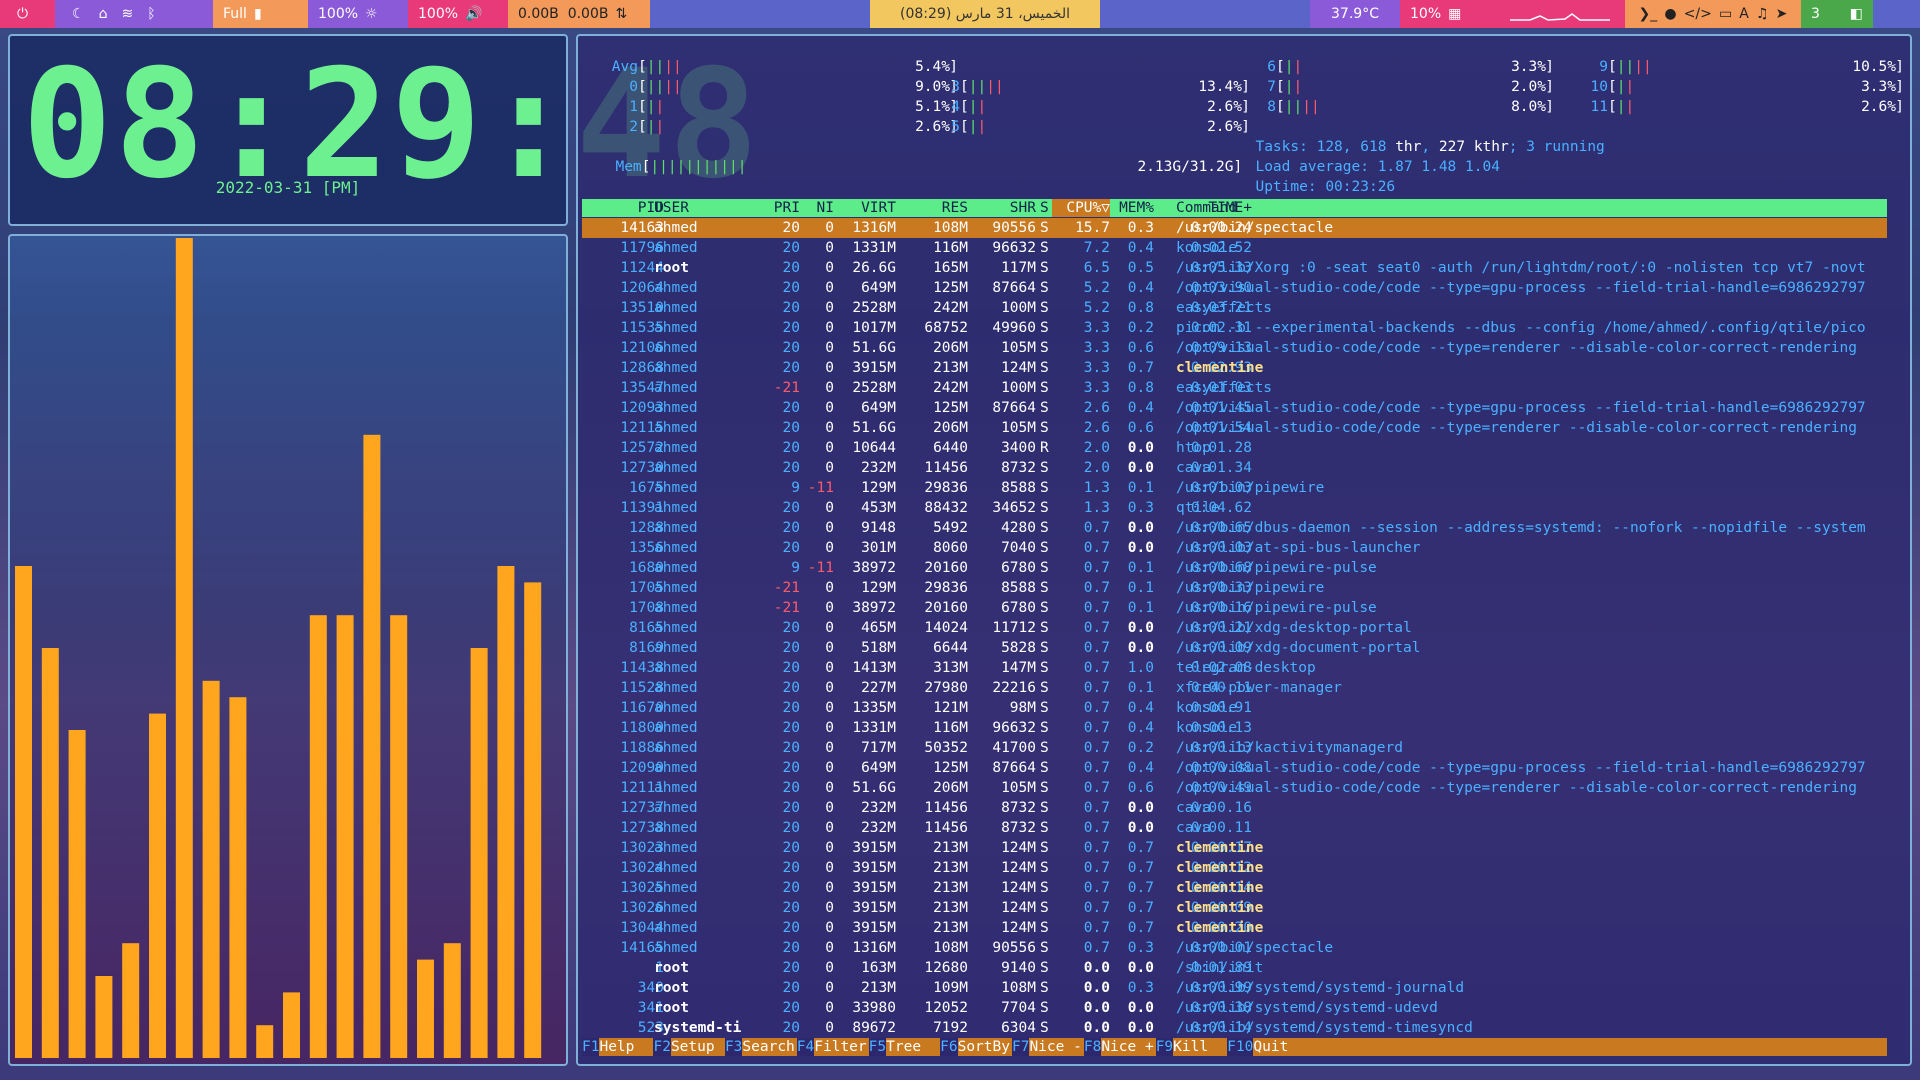 The width and height of the screenshot is (1920, 1080). Describe the element at coordinates (1140, 848) in the screenshot. I see `cell-mem: 0.7` at that location.